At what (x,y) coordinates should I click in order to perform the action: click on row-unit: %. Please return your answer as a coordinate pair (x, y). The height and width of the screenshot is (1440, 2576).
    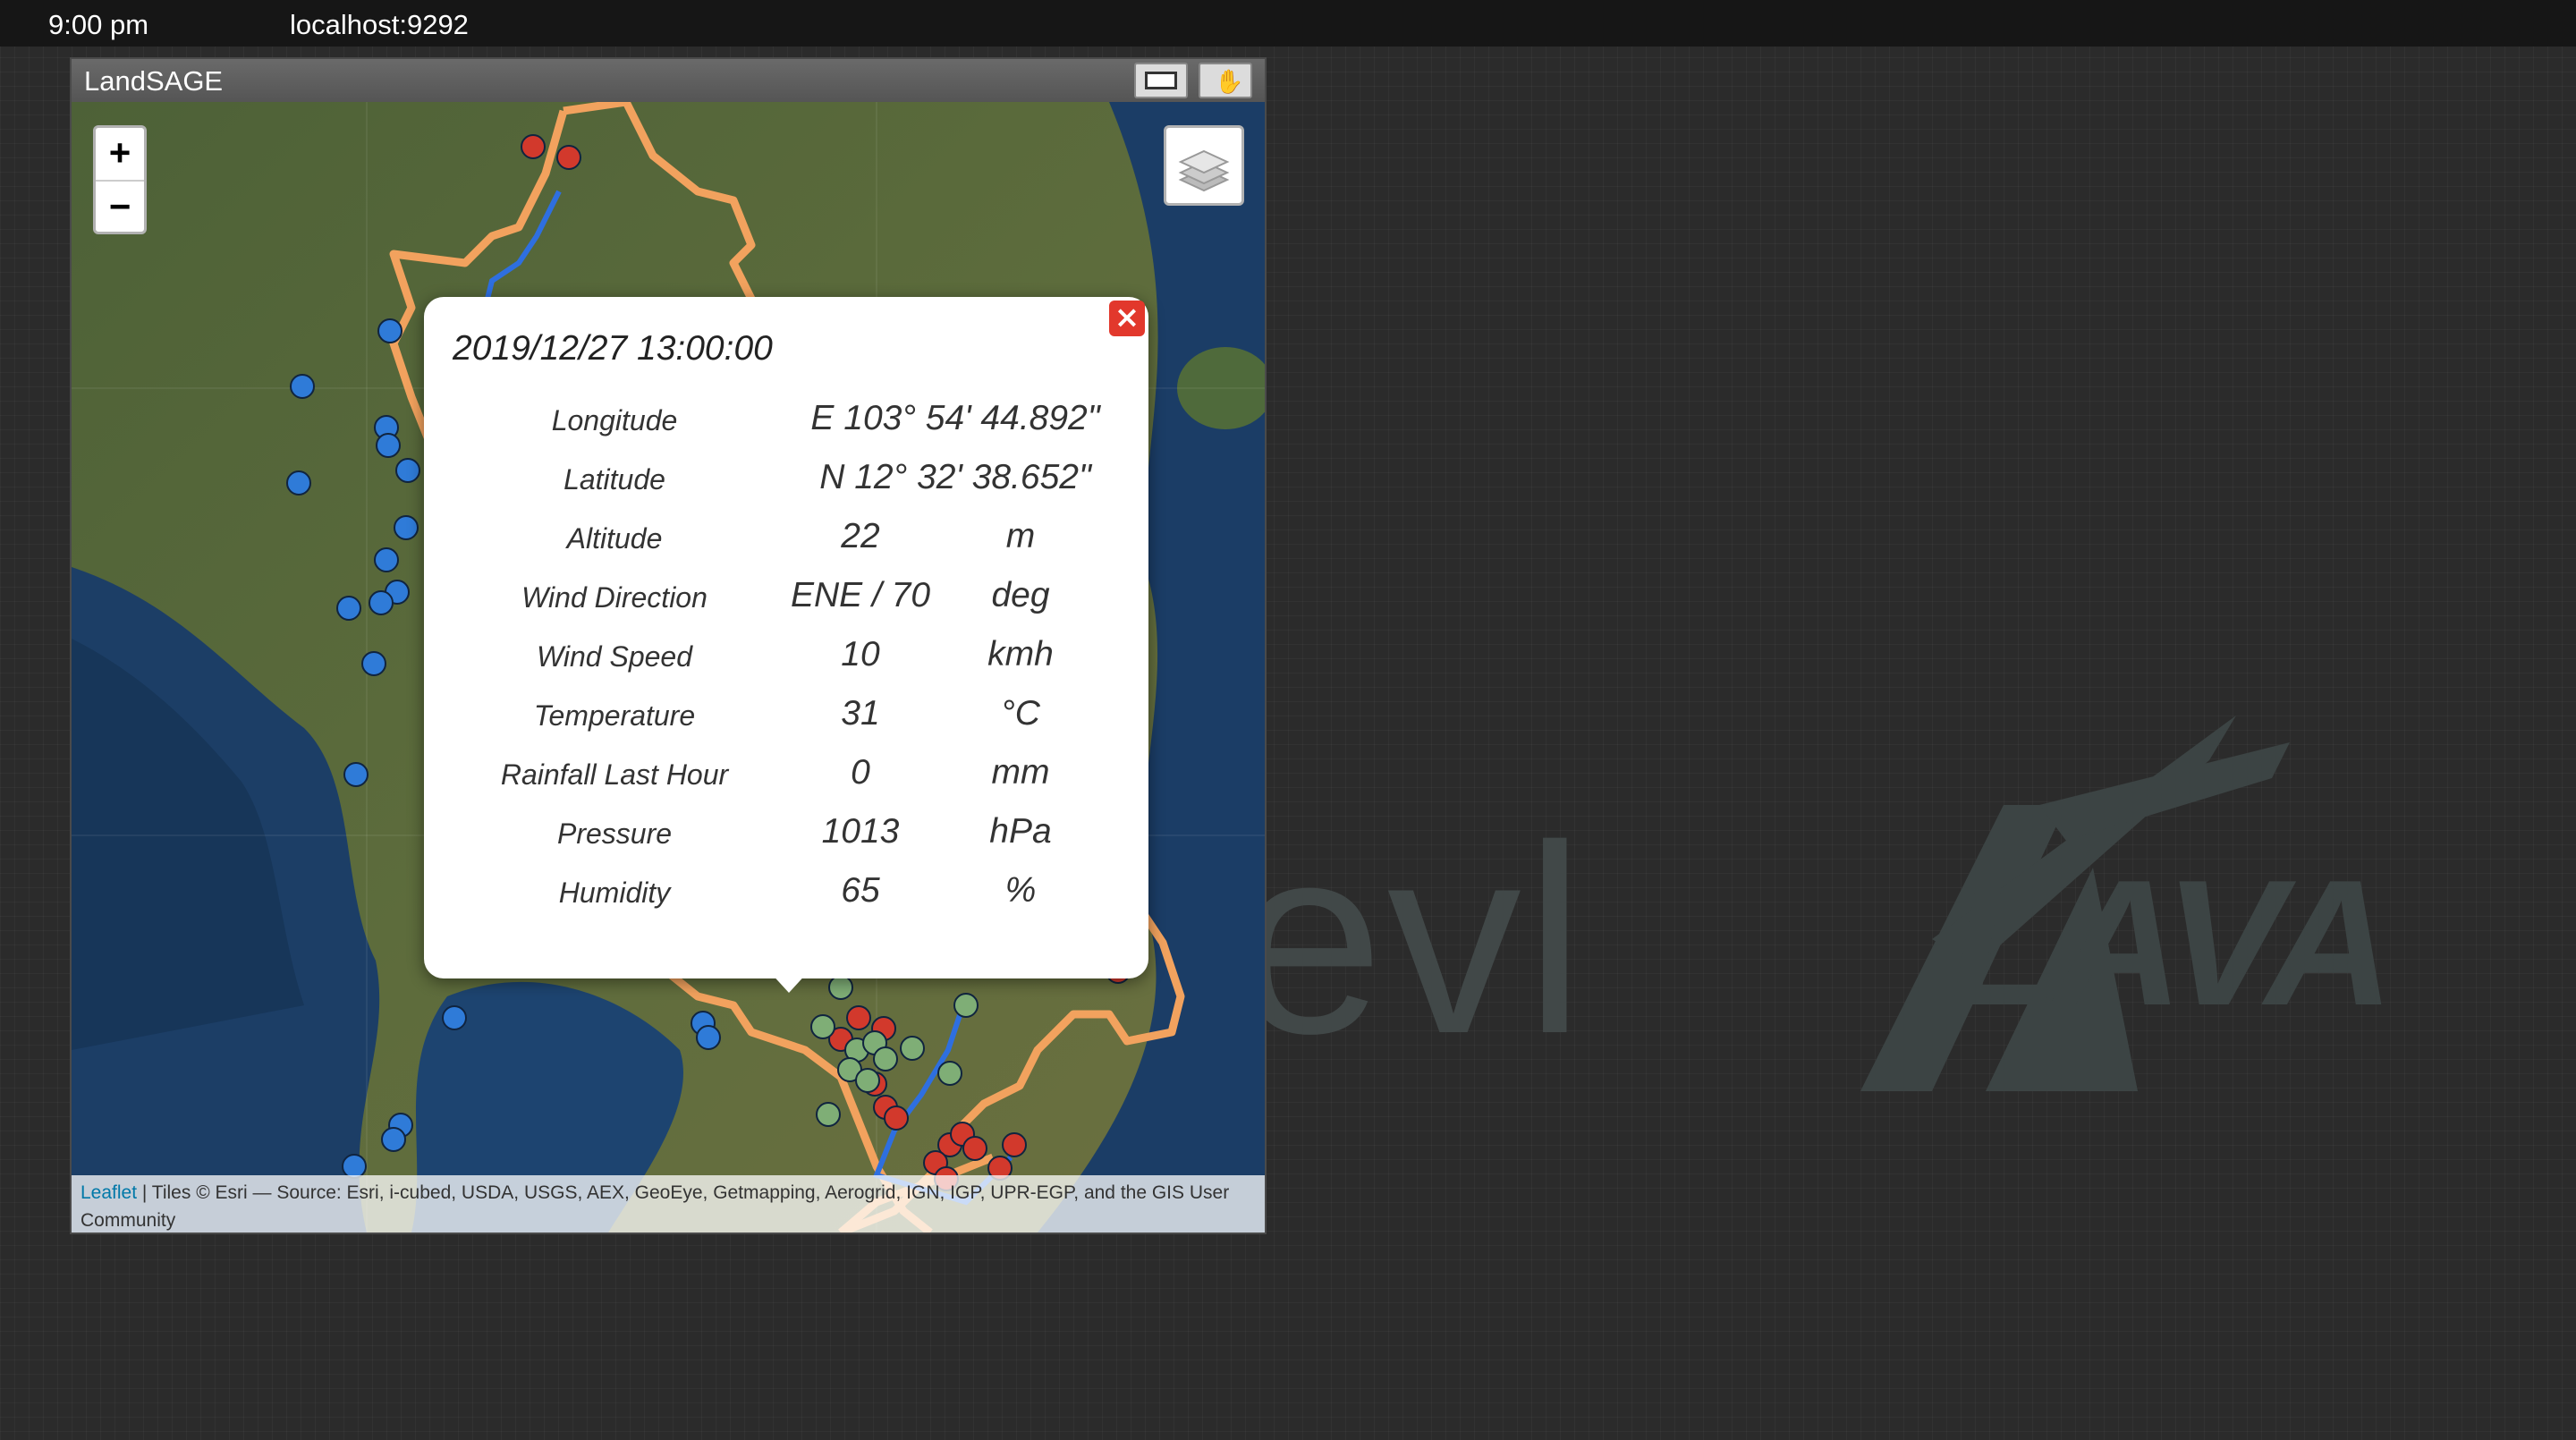
    Looking at the image, I should click on (1020, 891).